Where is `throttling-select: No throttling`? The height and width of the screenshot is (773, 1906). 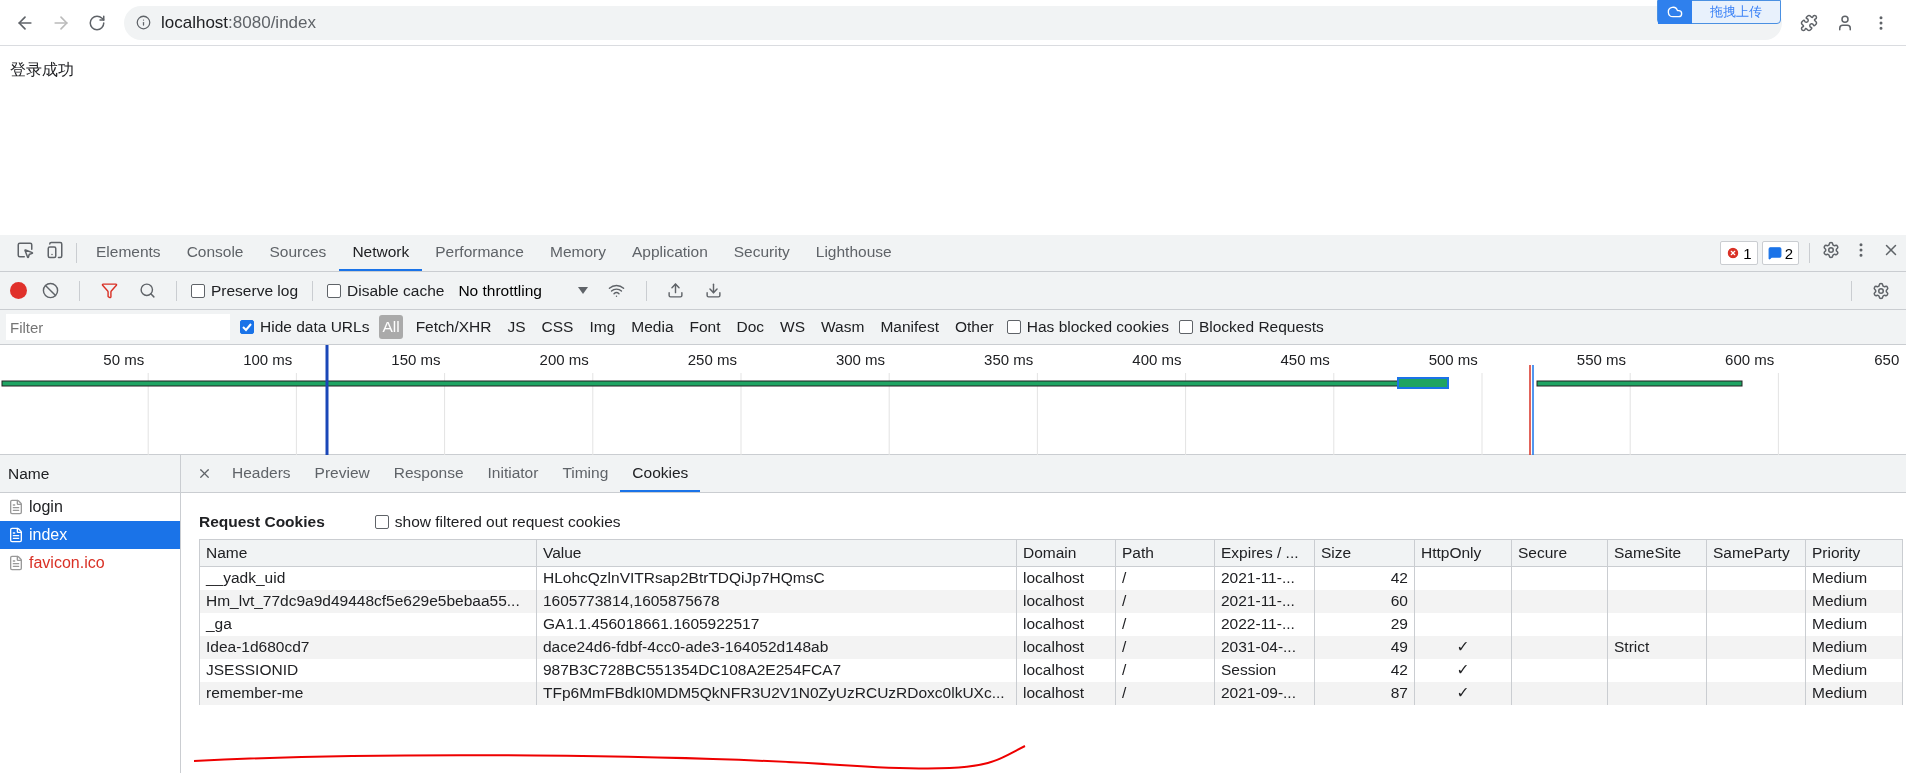 throttling-select: No throttling is located at coordinates (523, 290).